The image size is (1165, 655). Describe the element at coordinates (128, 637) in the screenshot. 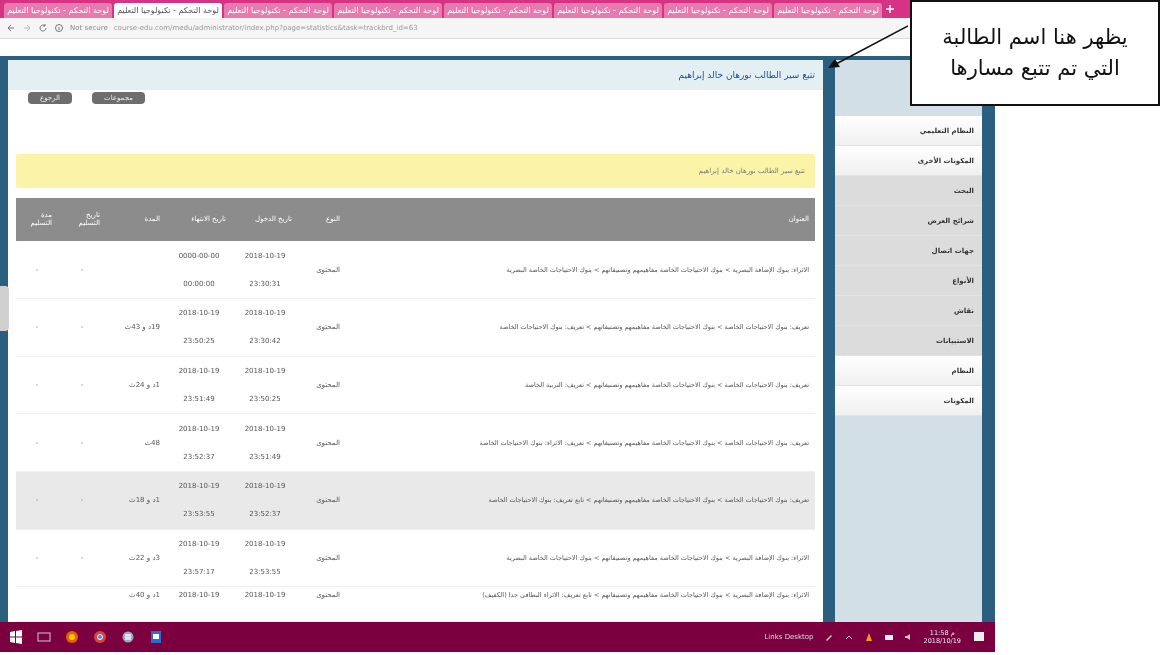

I see `app-icon` at that location.